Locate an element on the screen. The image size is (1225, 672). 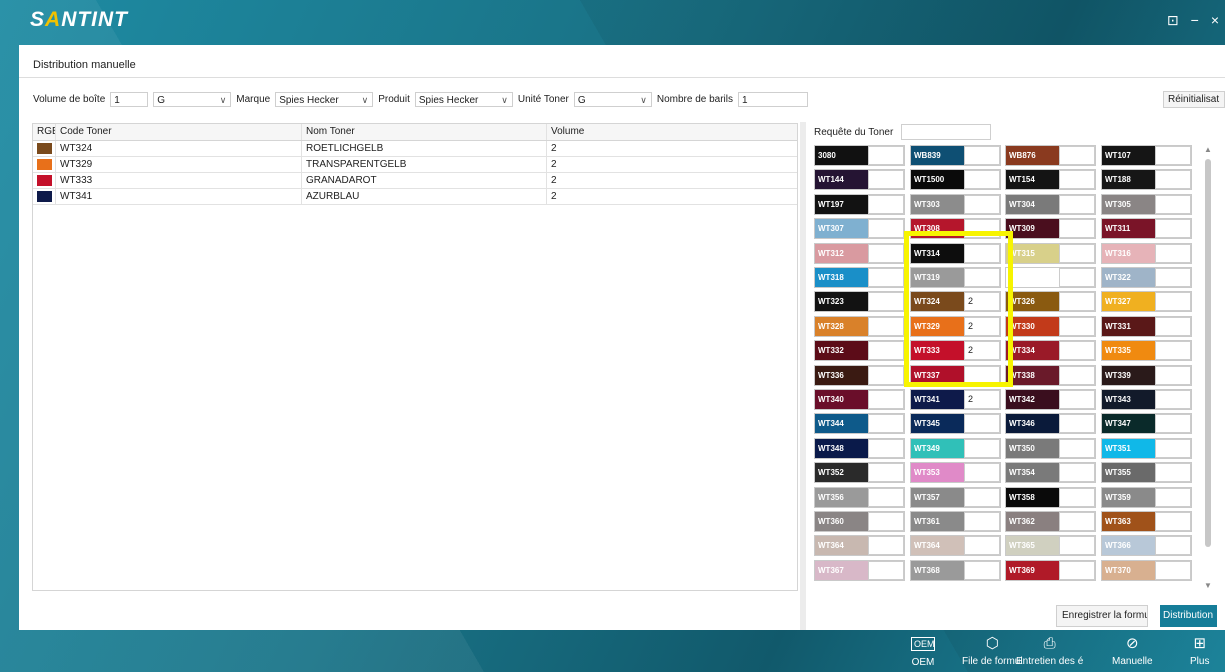
toner-cell: WT154 is located at coordinates (1050, 179).